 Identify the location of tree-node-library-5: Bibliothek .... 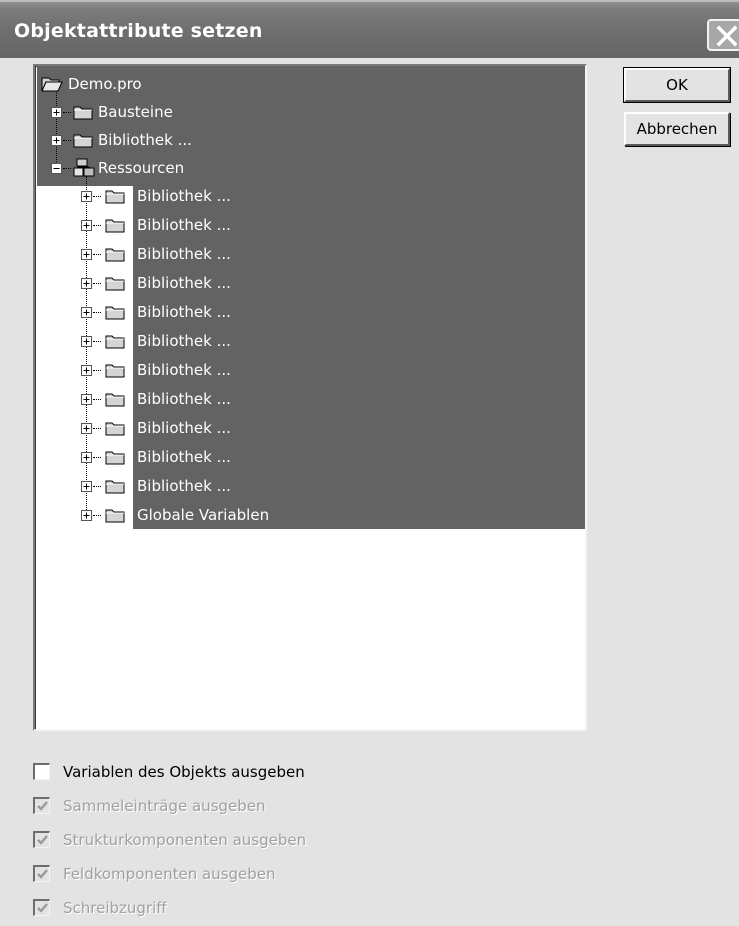
(285, 341).